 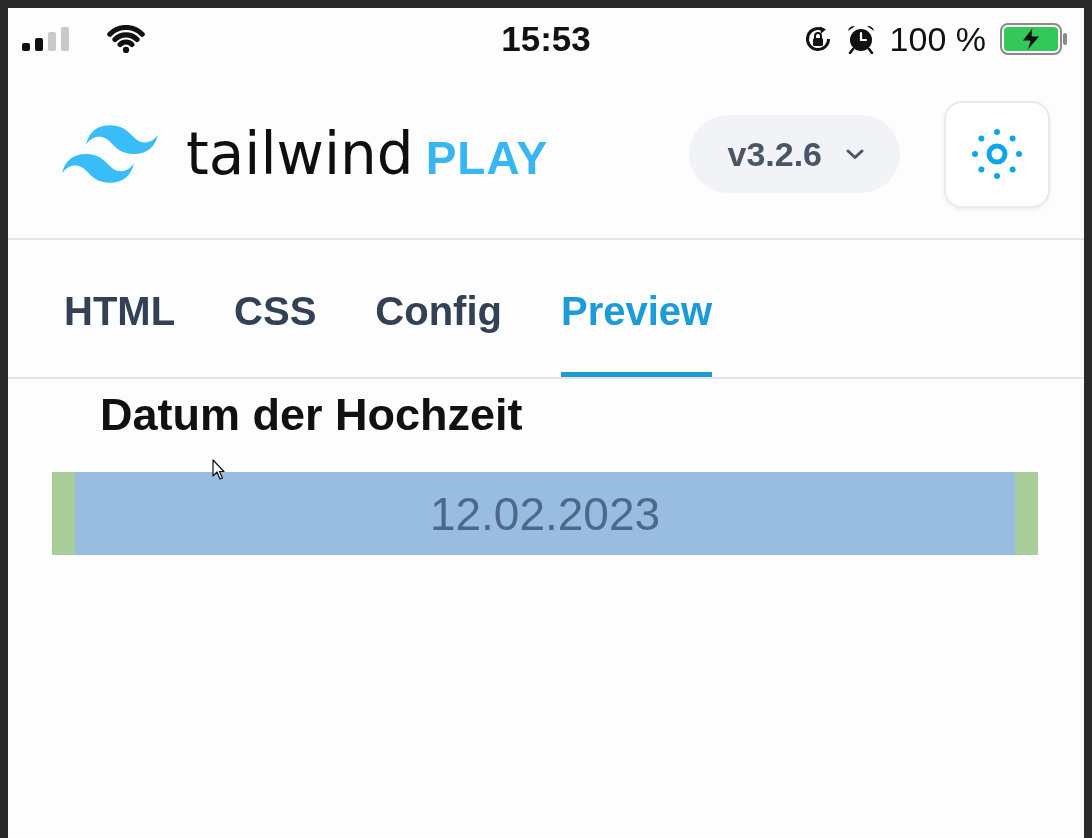 I want to click on chevron-down-icon, so click(x=855, y=154).